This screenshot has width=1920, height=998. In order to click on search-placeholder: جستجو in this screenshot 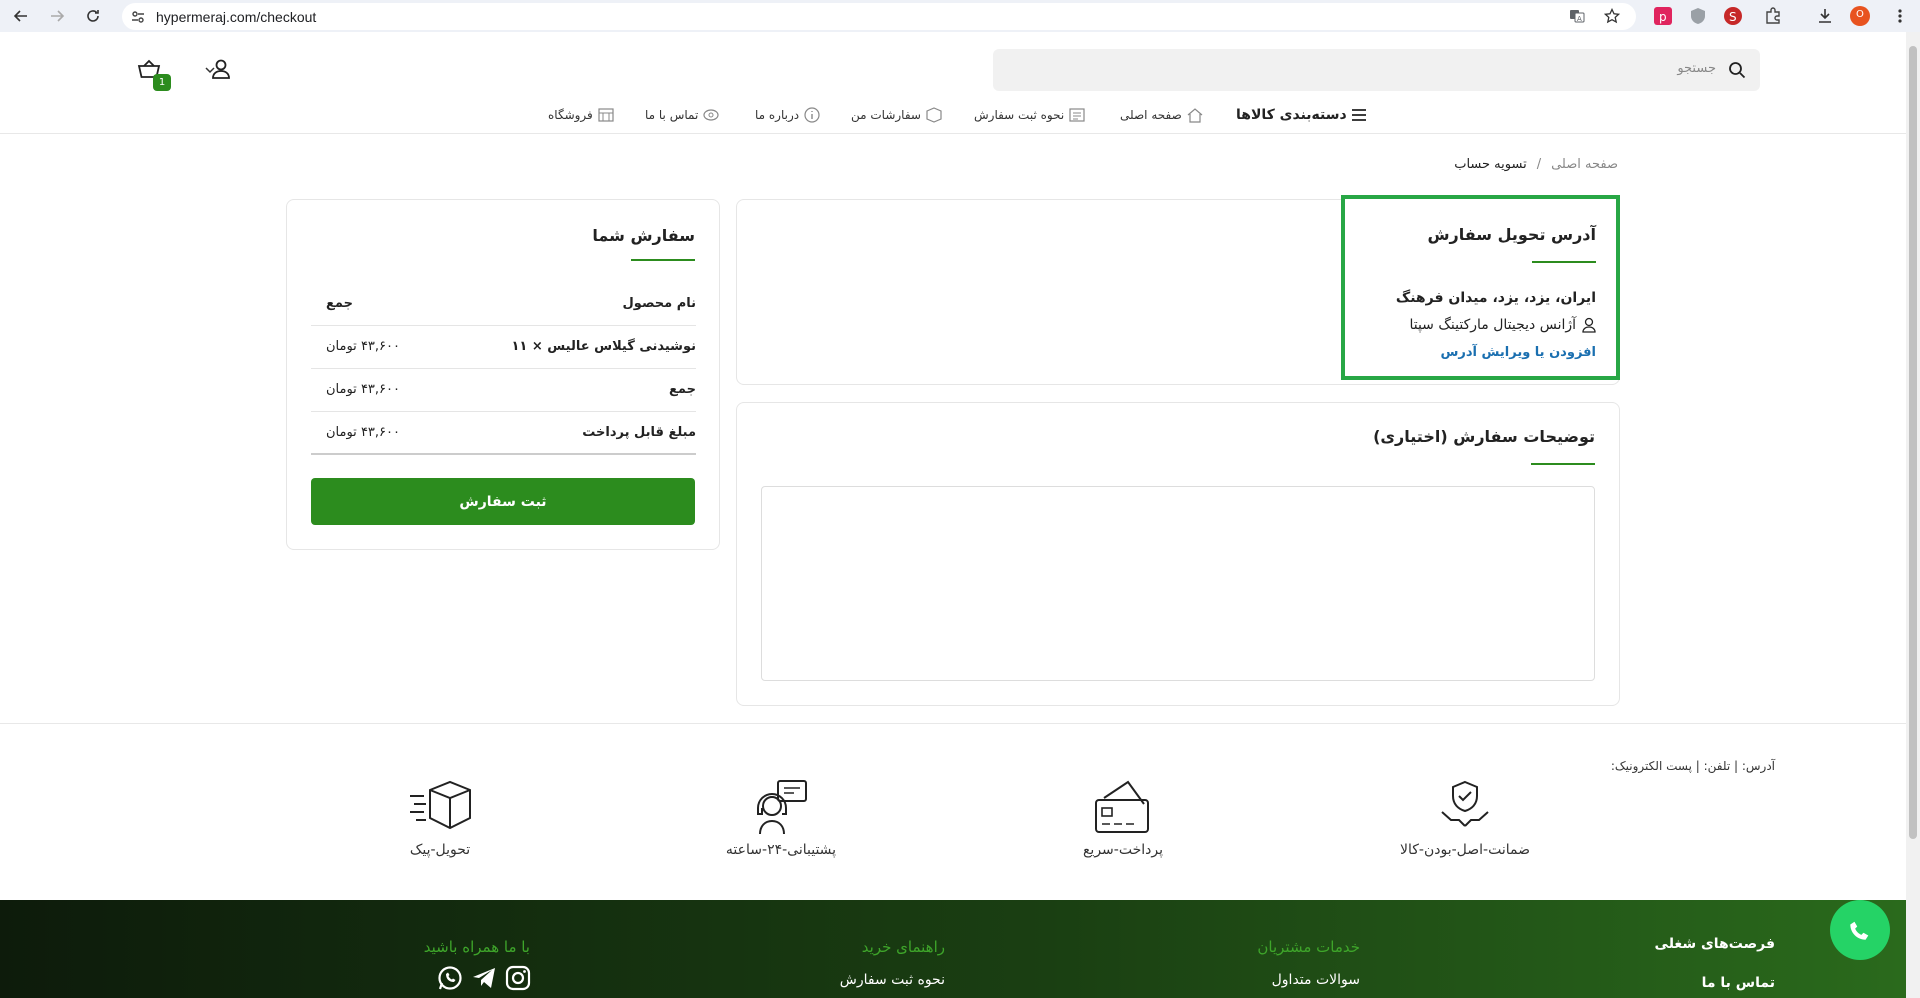, I will do `click(1696, 68)`.